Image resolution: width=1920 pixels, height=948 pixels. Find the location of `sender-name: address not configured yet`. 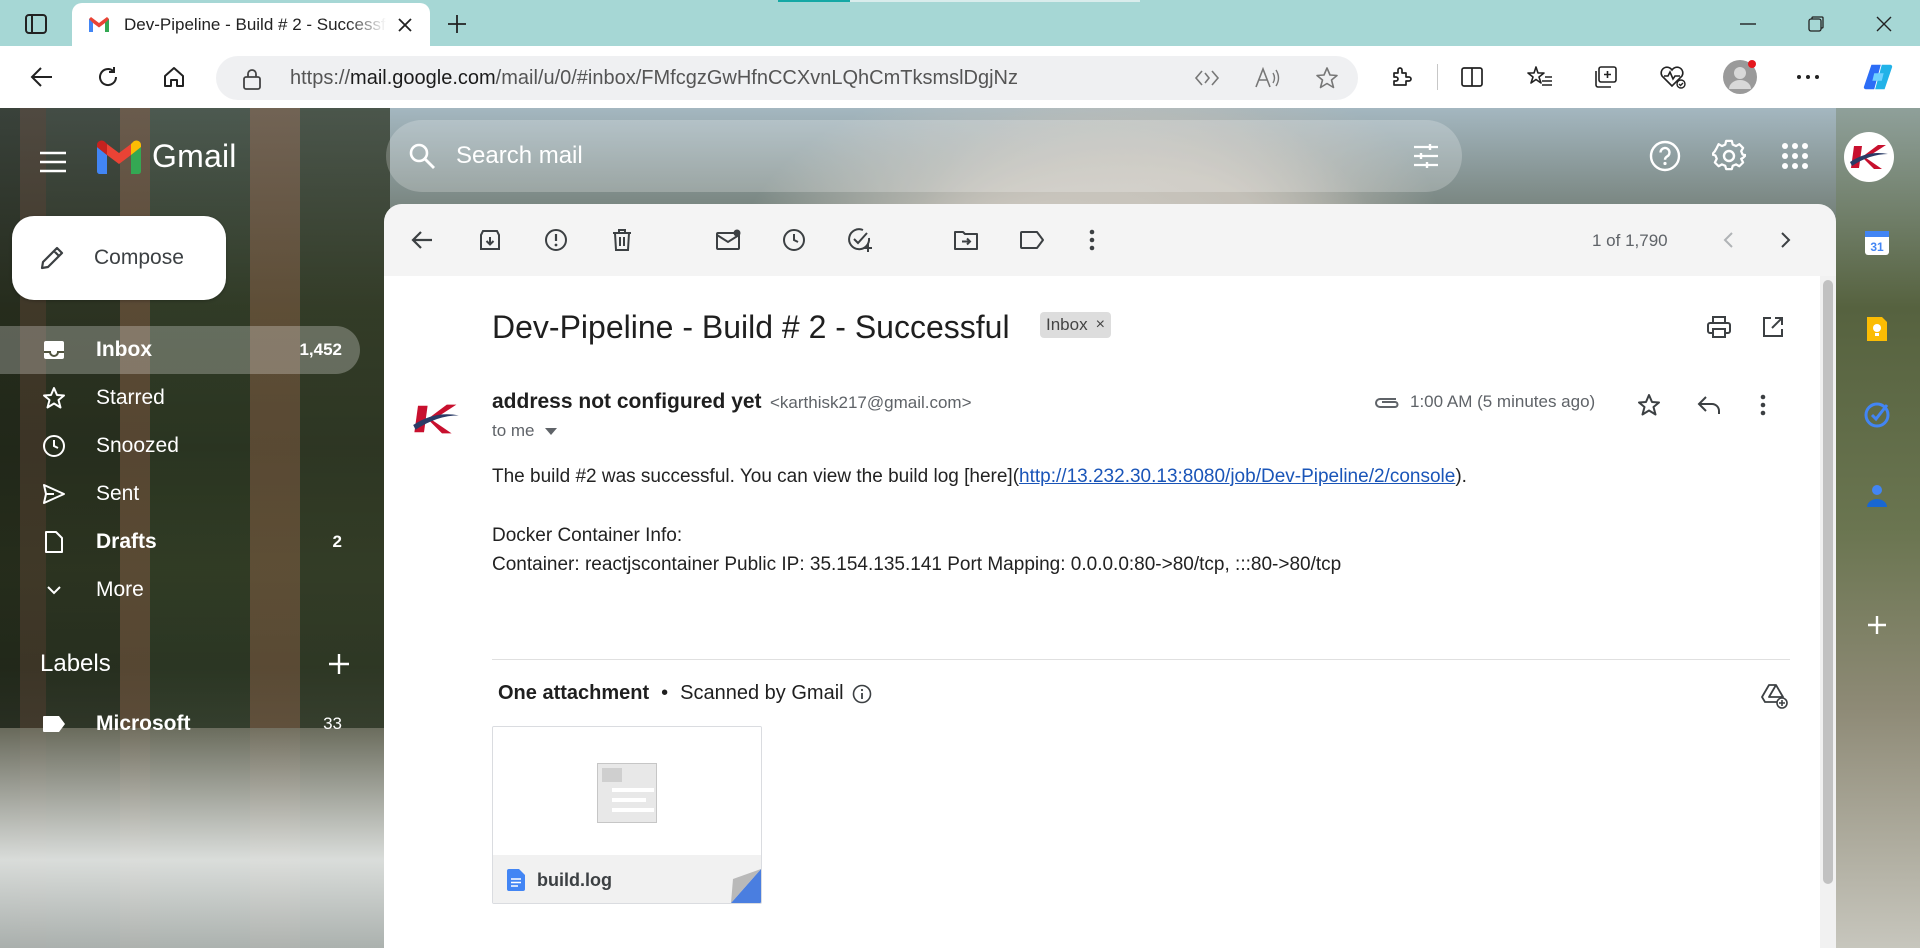

sender-name: address not configured yet is located at coordinates (627, 401).